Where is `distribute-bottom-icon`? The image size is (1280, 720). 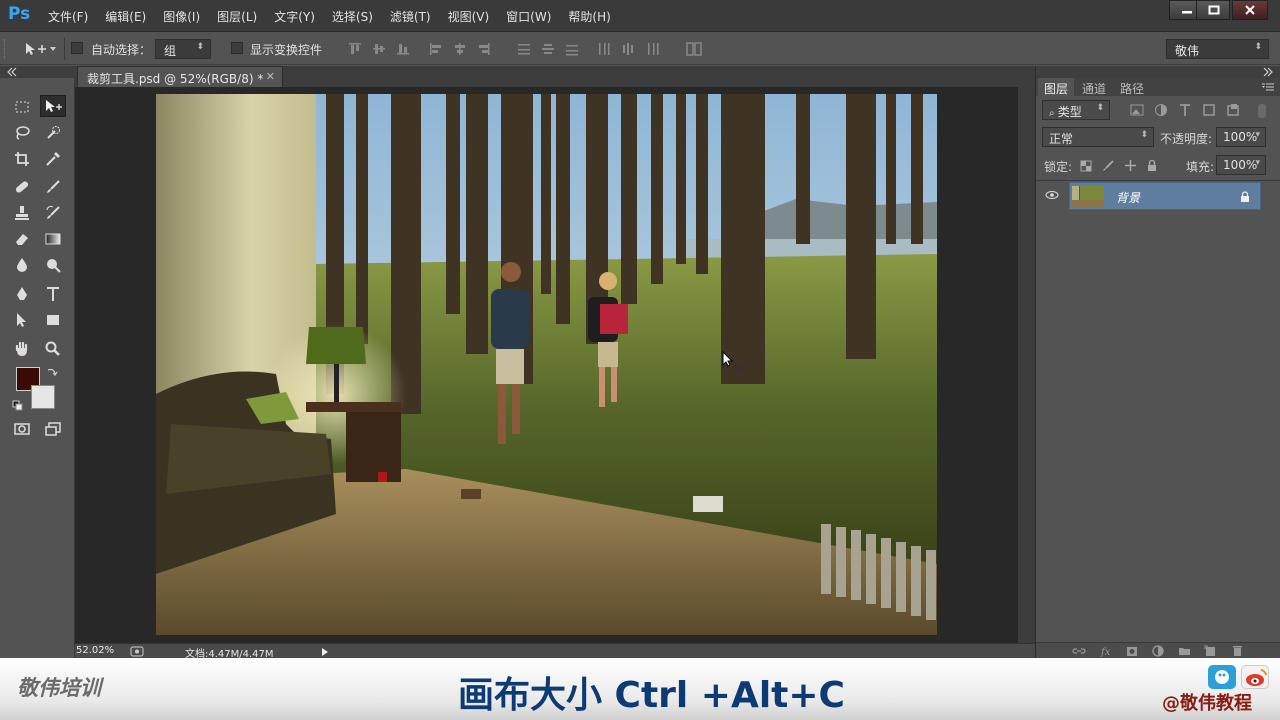 distribute-bottom-icon is located at coordinates (572, 49).